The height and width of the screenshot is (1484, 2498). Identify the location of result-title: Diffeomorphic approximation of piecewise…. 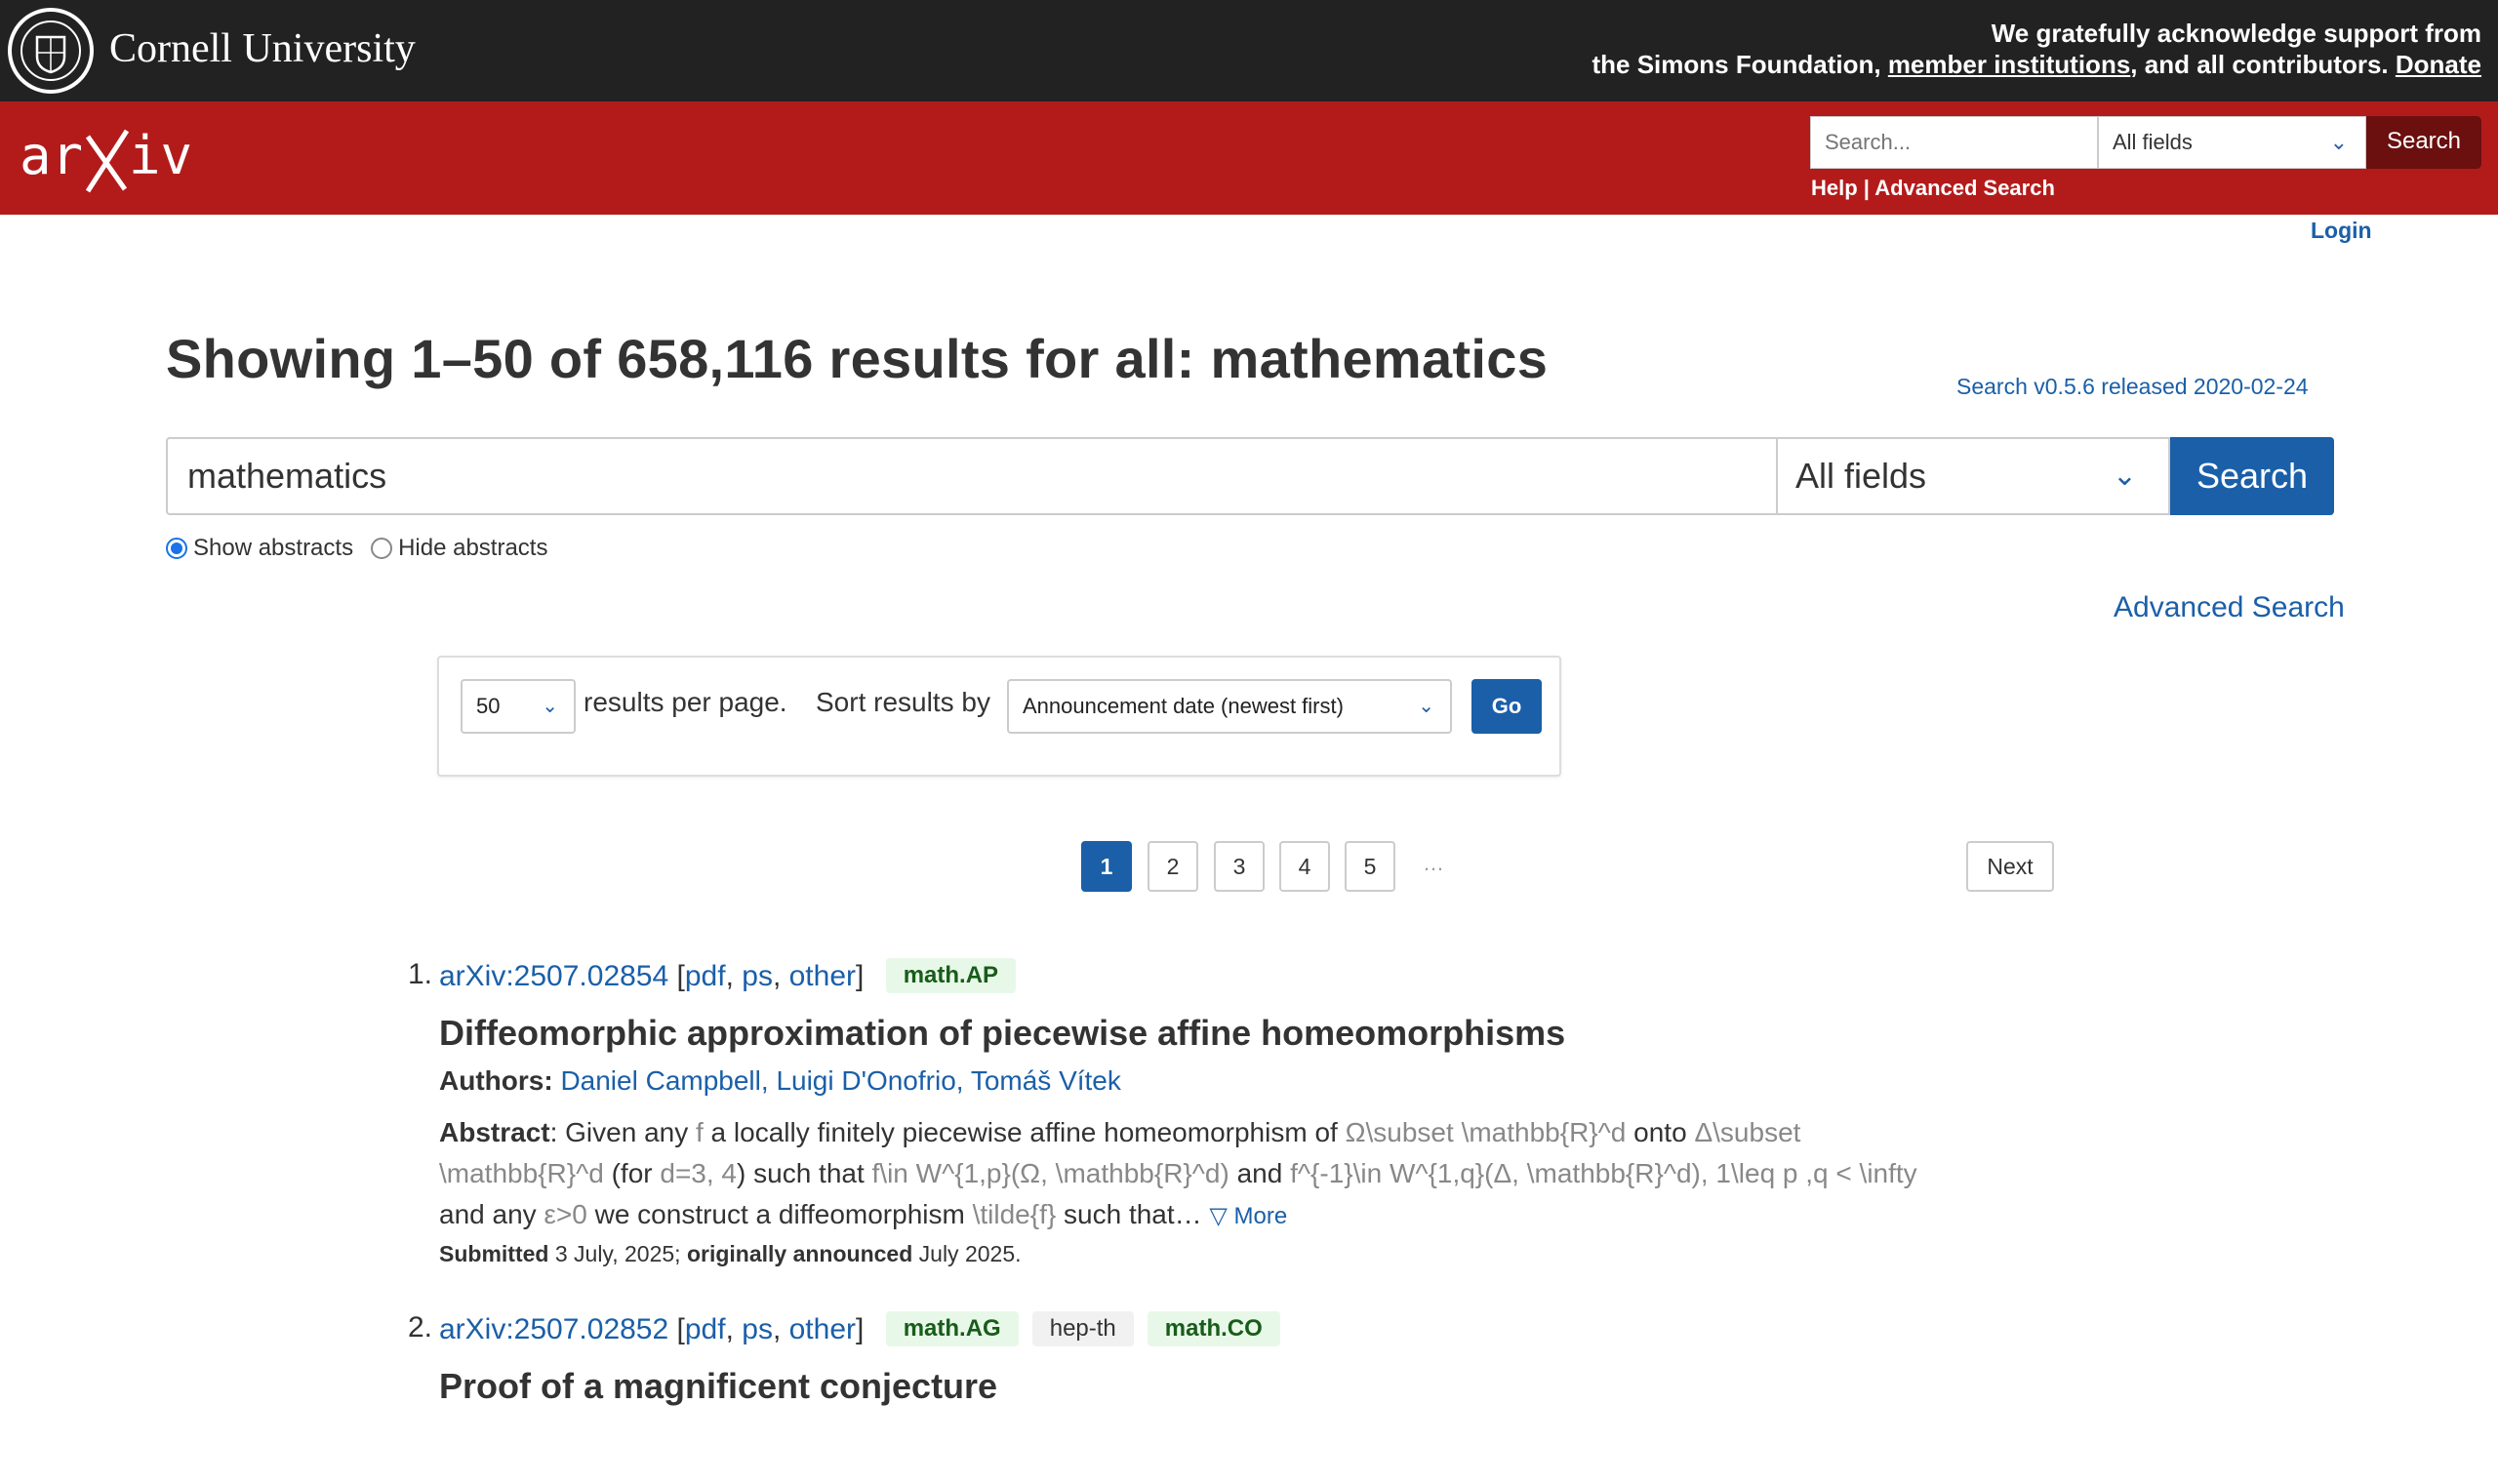
(1002, 1033).